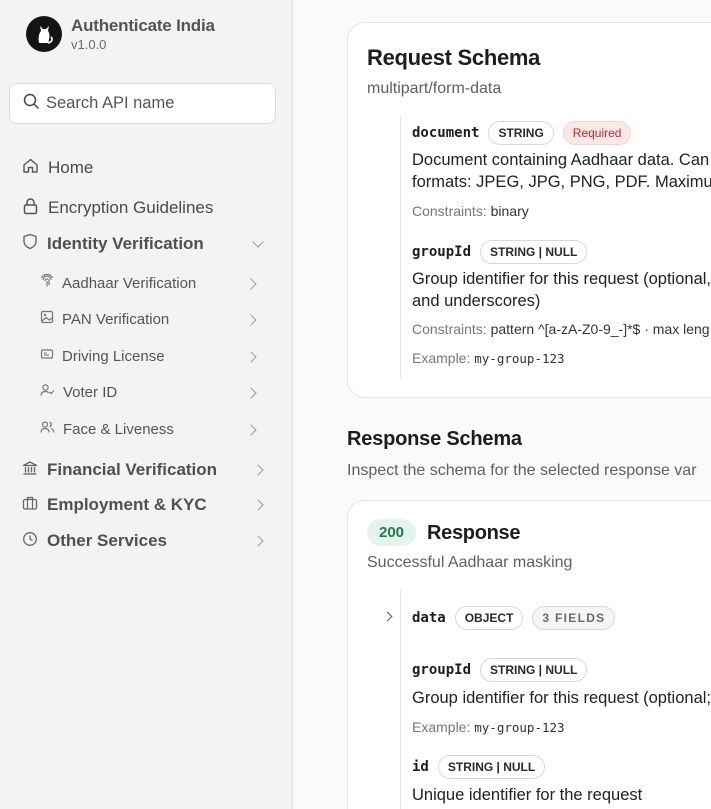  I want to click on response-title: Response, so click(474, 533).